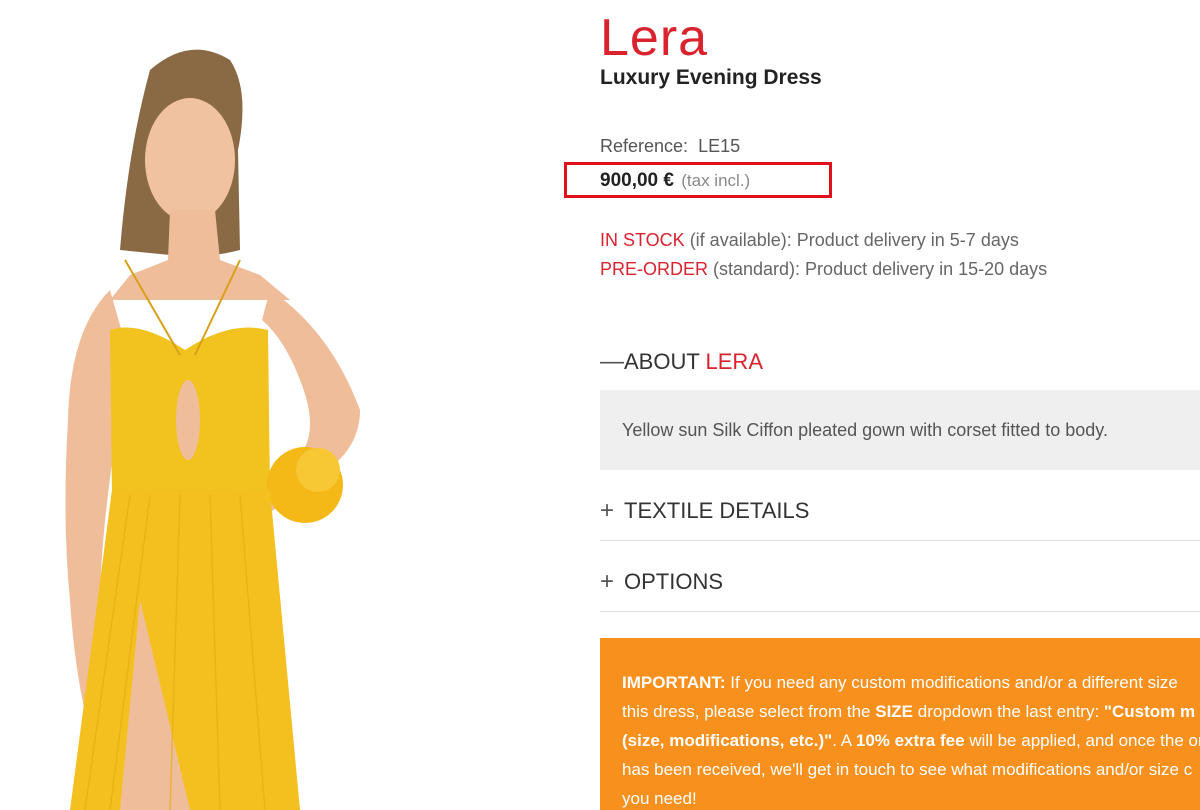 This screenshot has height=810, width=1200. I want to click on preorder-label: PRE-ORDER, so click(654, 269).